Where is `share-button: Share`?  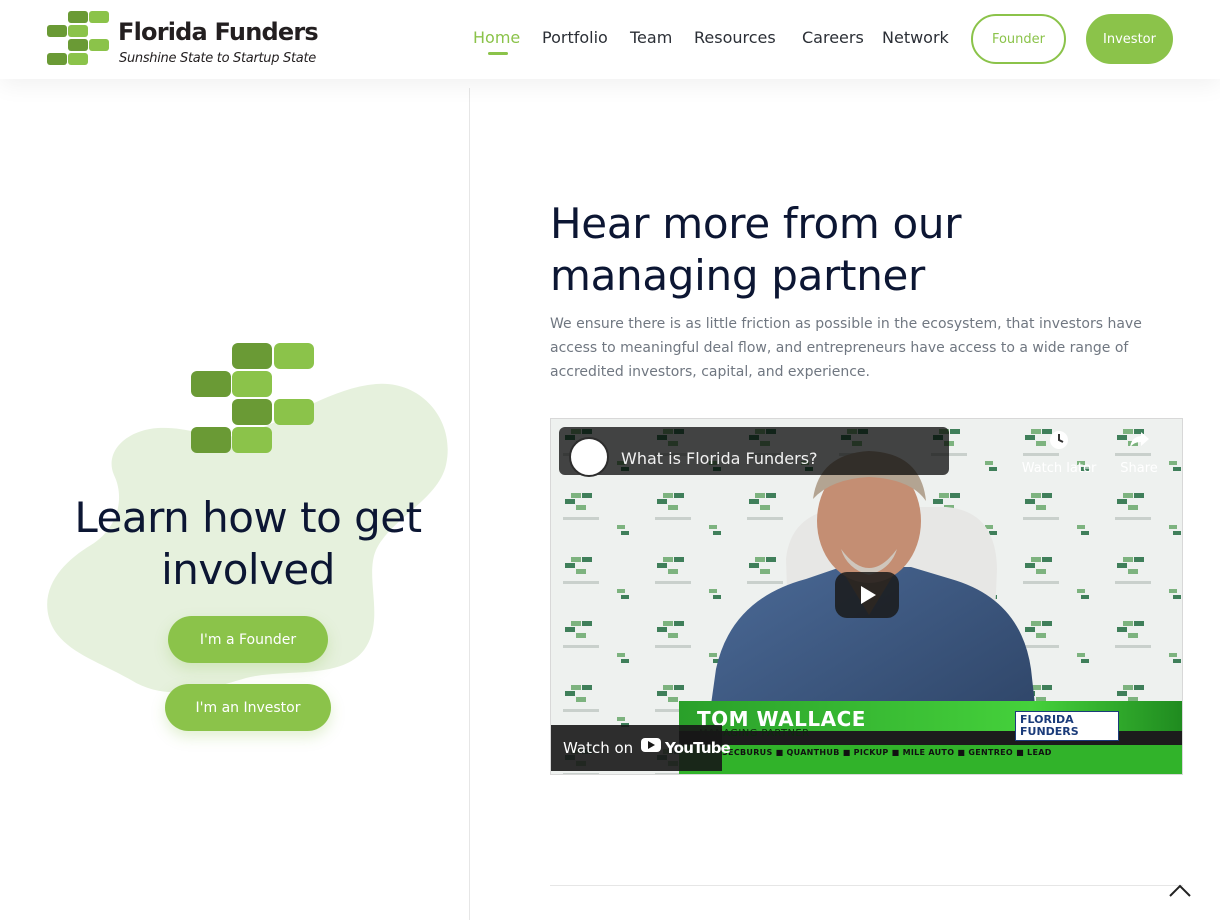 share-button: Share is located at coordinates (1139, 452).